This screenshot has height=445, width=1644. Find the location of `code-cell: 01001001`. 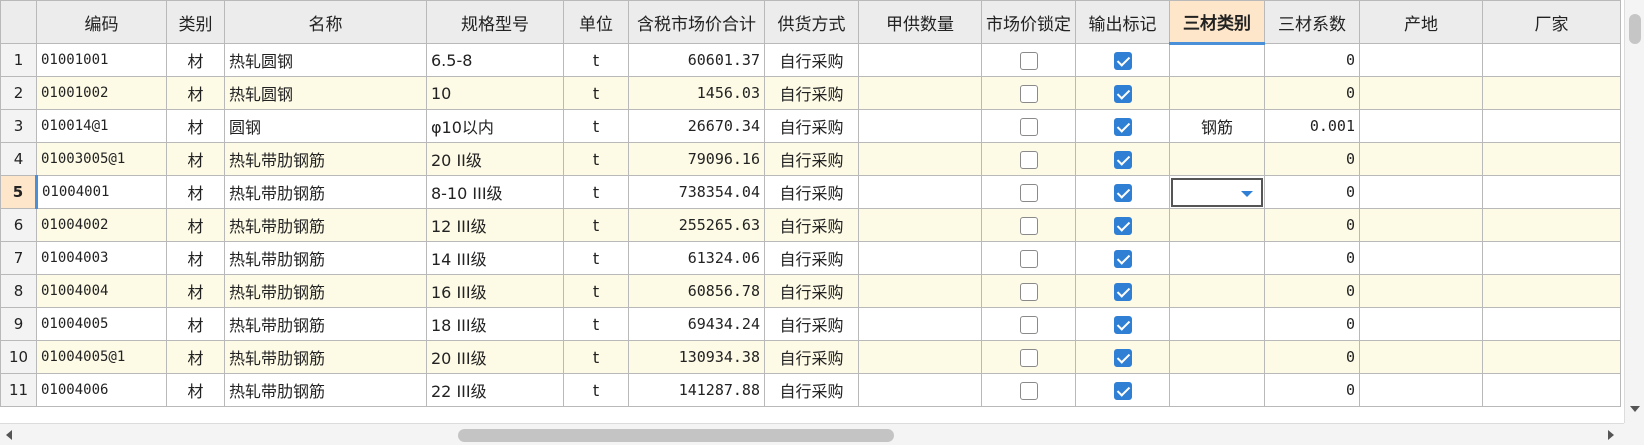

code-cell: 01001001 is located at coordinates (101, 60).